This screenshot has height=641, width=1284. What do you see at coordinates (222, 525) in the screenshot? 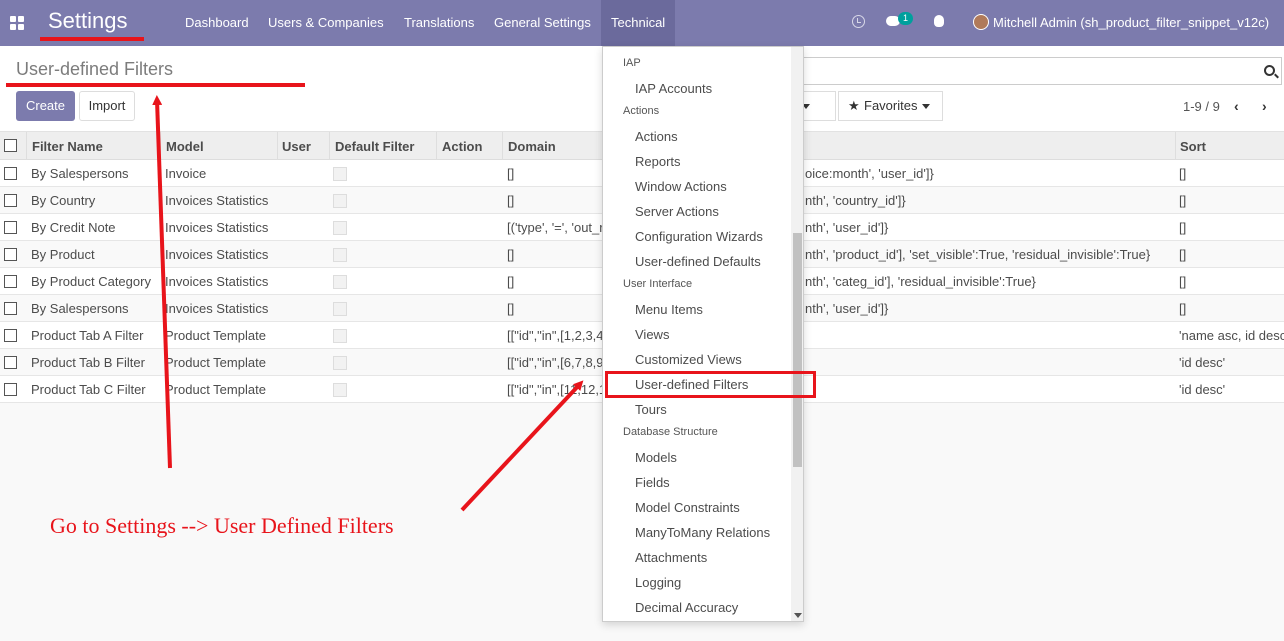
I see `instruction-text: Go to Settings --> User Defined Filters` at bounding box center [222, 525].